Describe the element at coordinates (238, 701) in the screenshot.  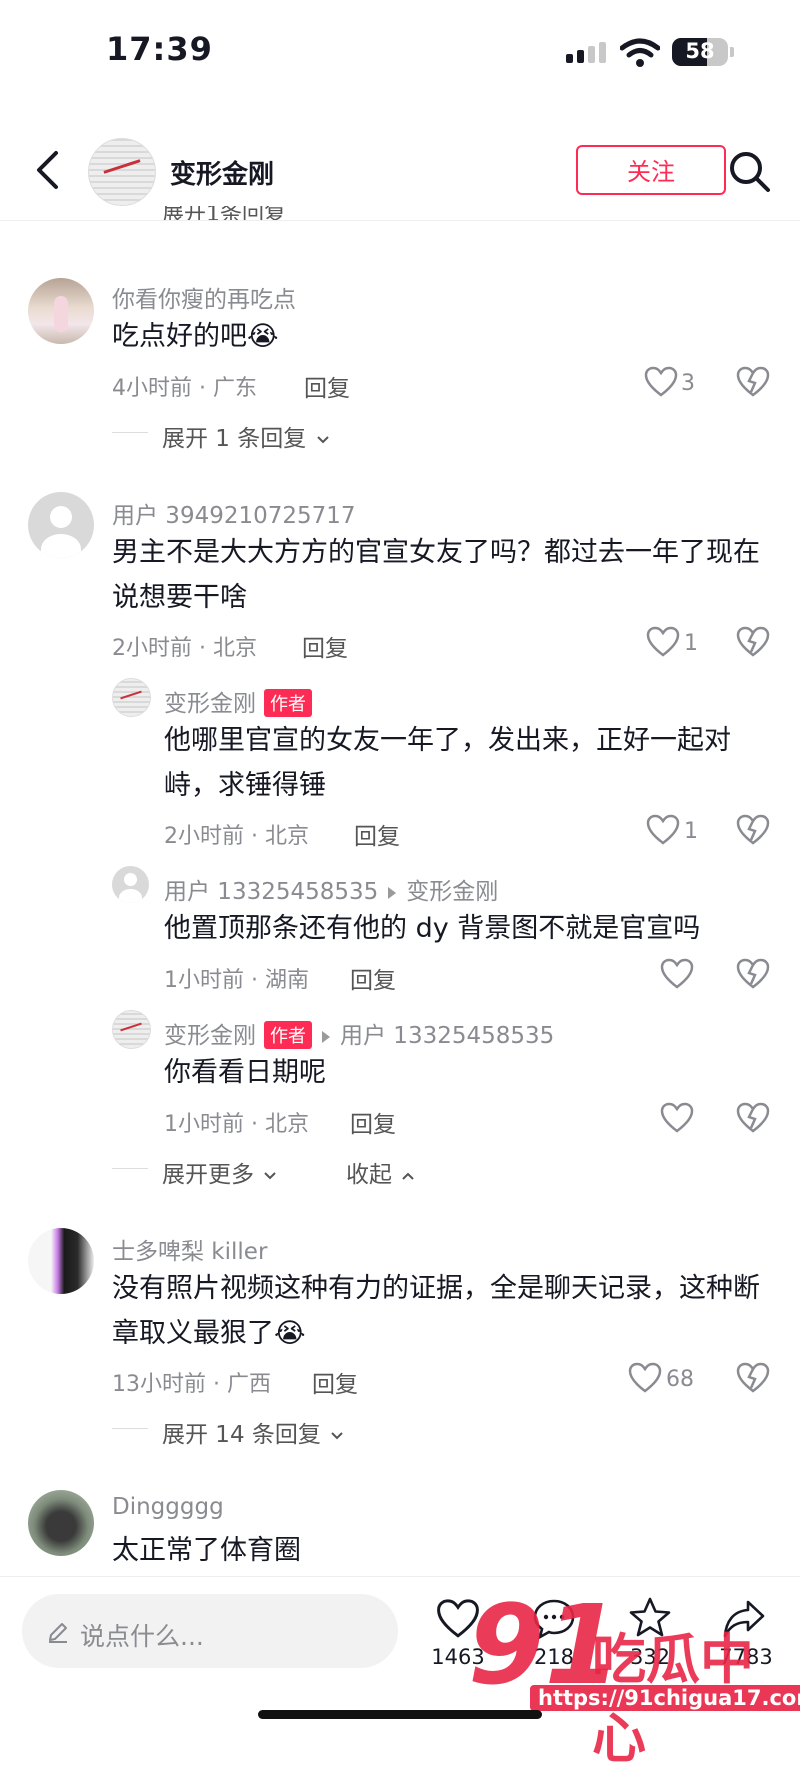
I see `reply-username: 变形金刚 作者` at that location.